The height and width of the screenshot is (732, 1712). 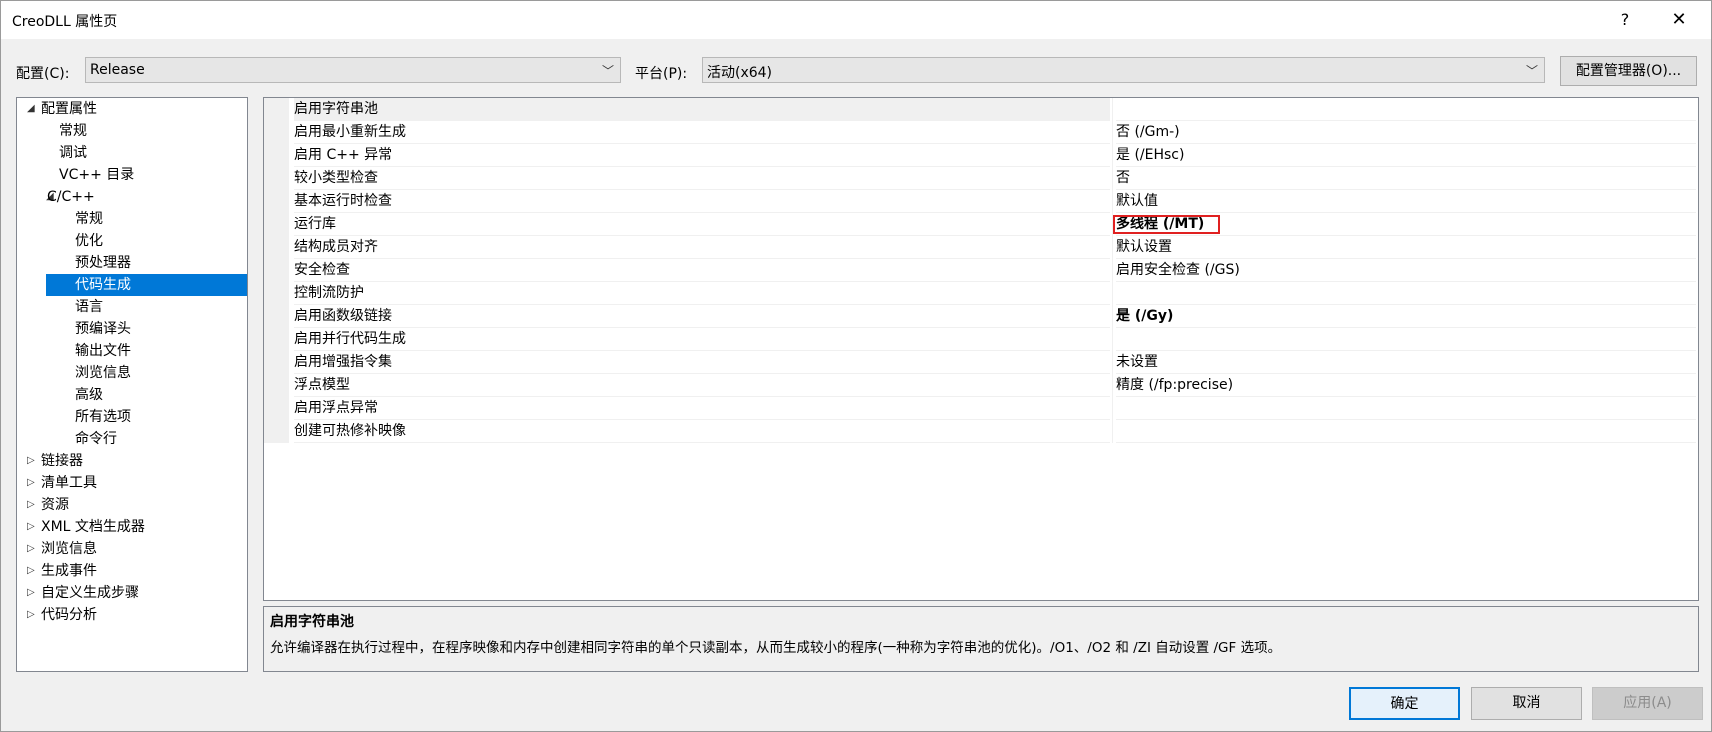 I want to click on tree-item: VC++ 目录, so click(x=132, y=175).